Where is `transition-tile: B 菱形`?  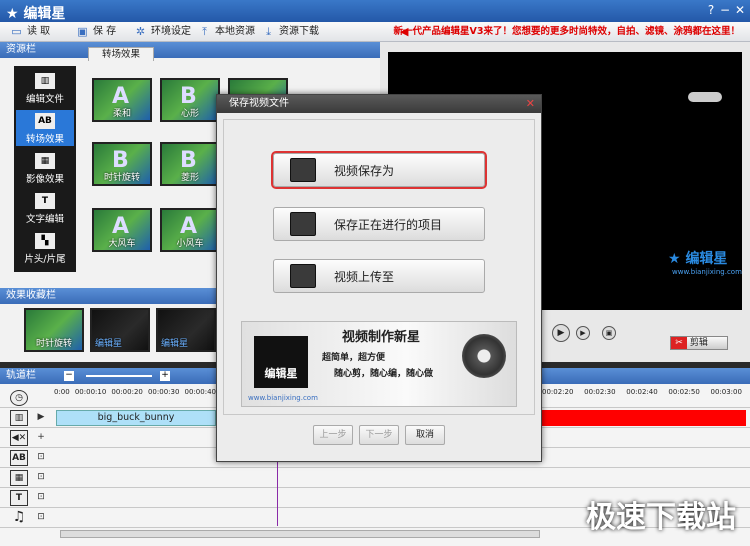 transition-tile: B 菱形 is located at coordinates (190, 164).